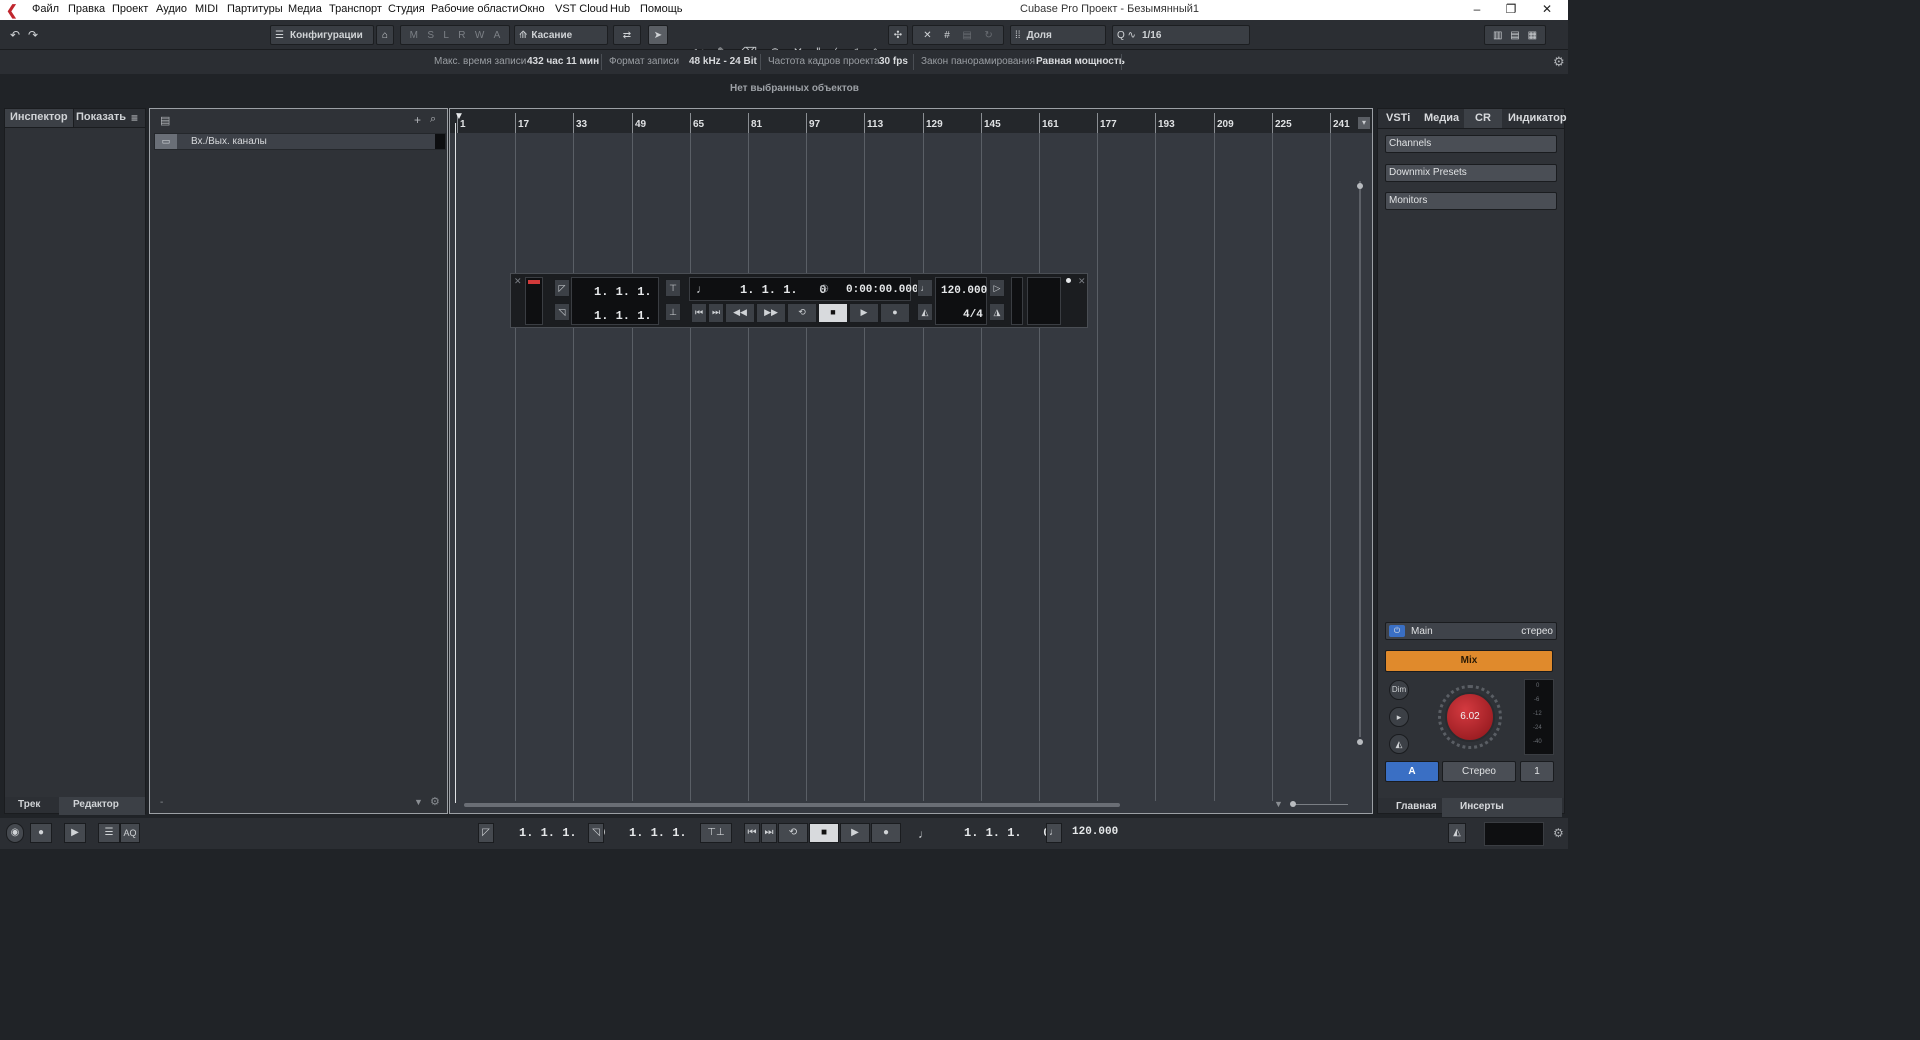 The height and width of the screenshot is (1040, 1920). I want to click on punch-out-button: ⊥, so click(673, 312).